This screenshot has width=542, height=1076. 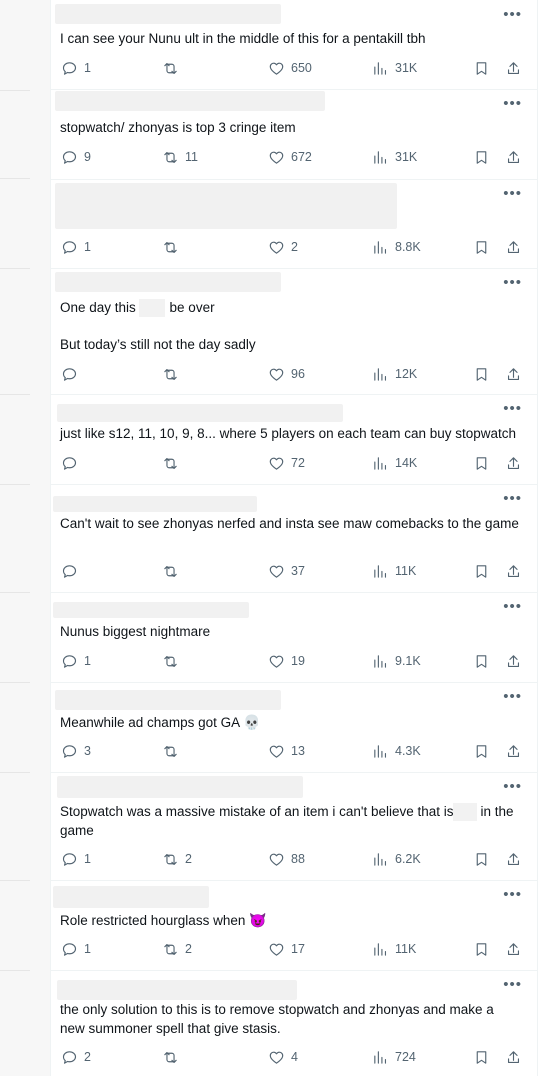 I want to click on views-button: 724, so click(x=394, y=1057).